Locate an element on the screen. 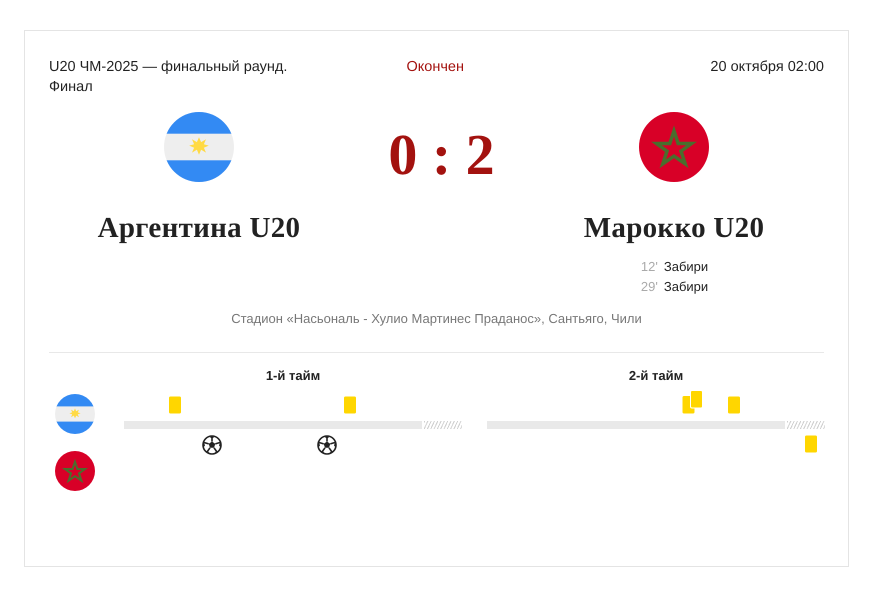  team-name: Марокко U20 is located at coordinates (674, 228).